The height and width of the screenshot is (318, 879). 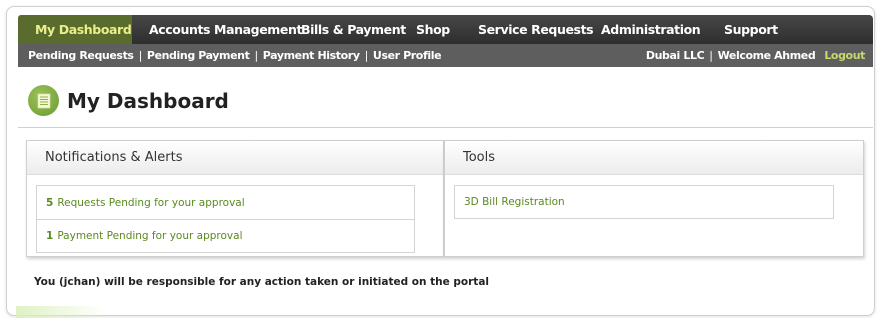 I want to click on tools-list: 3D Bill Registration, so click(x=644, y=202).